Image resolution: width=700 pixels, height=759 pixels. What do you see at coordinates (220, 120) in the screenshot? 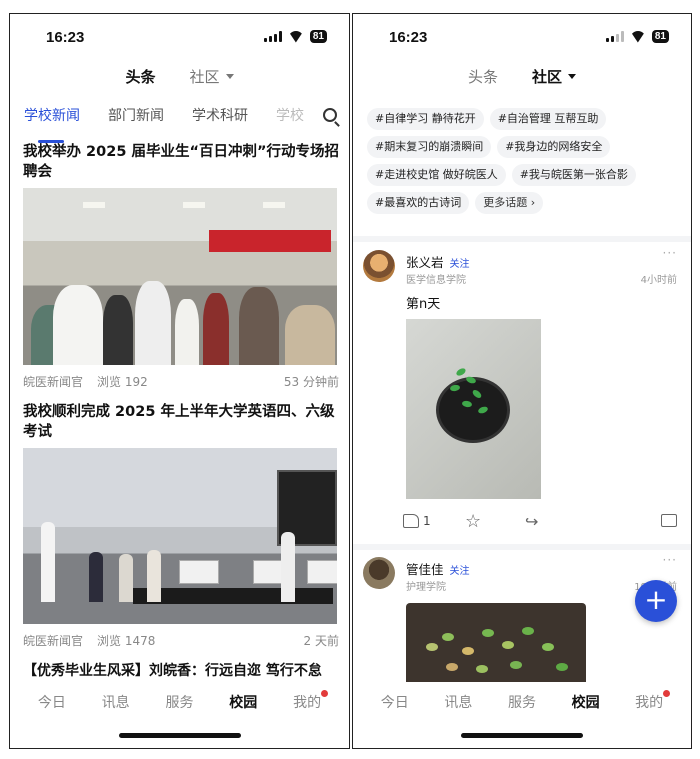
I see `subtab-academic-research: 学术科研` at bounding box center [220, 120].